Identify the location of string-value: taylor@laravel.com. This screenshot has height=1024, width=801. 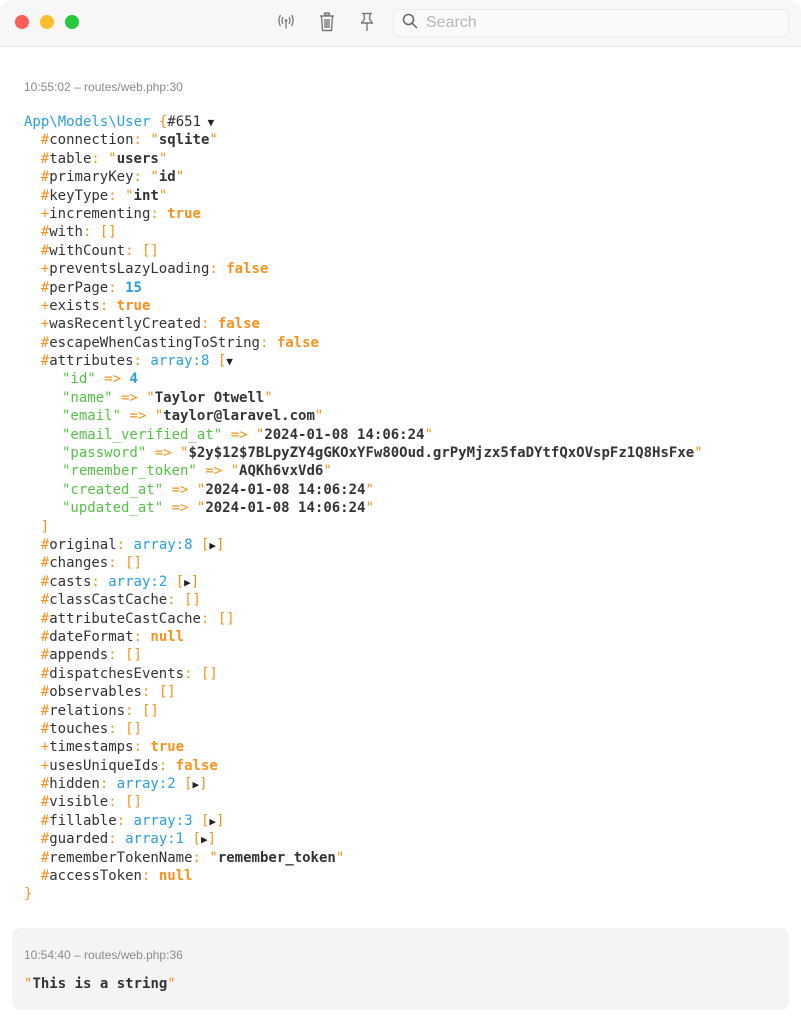
(239, 416).